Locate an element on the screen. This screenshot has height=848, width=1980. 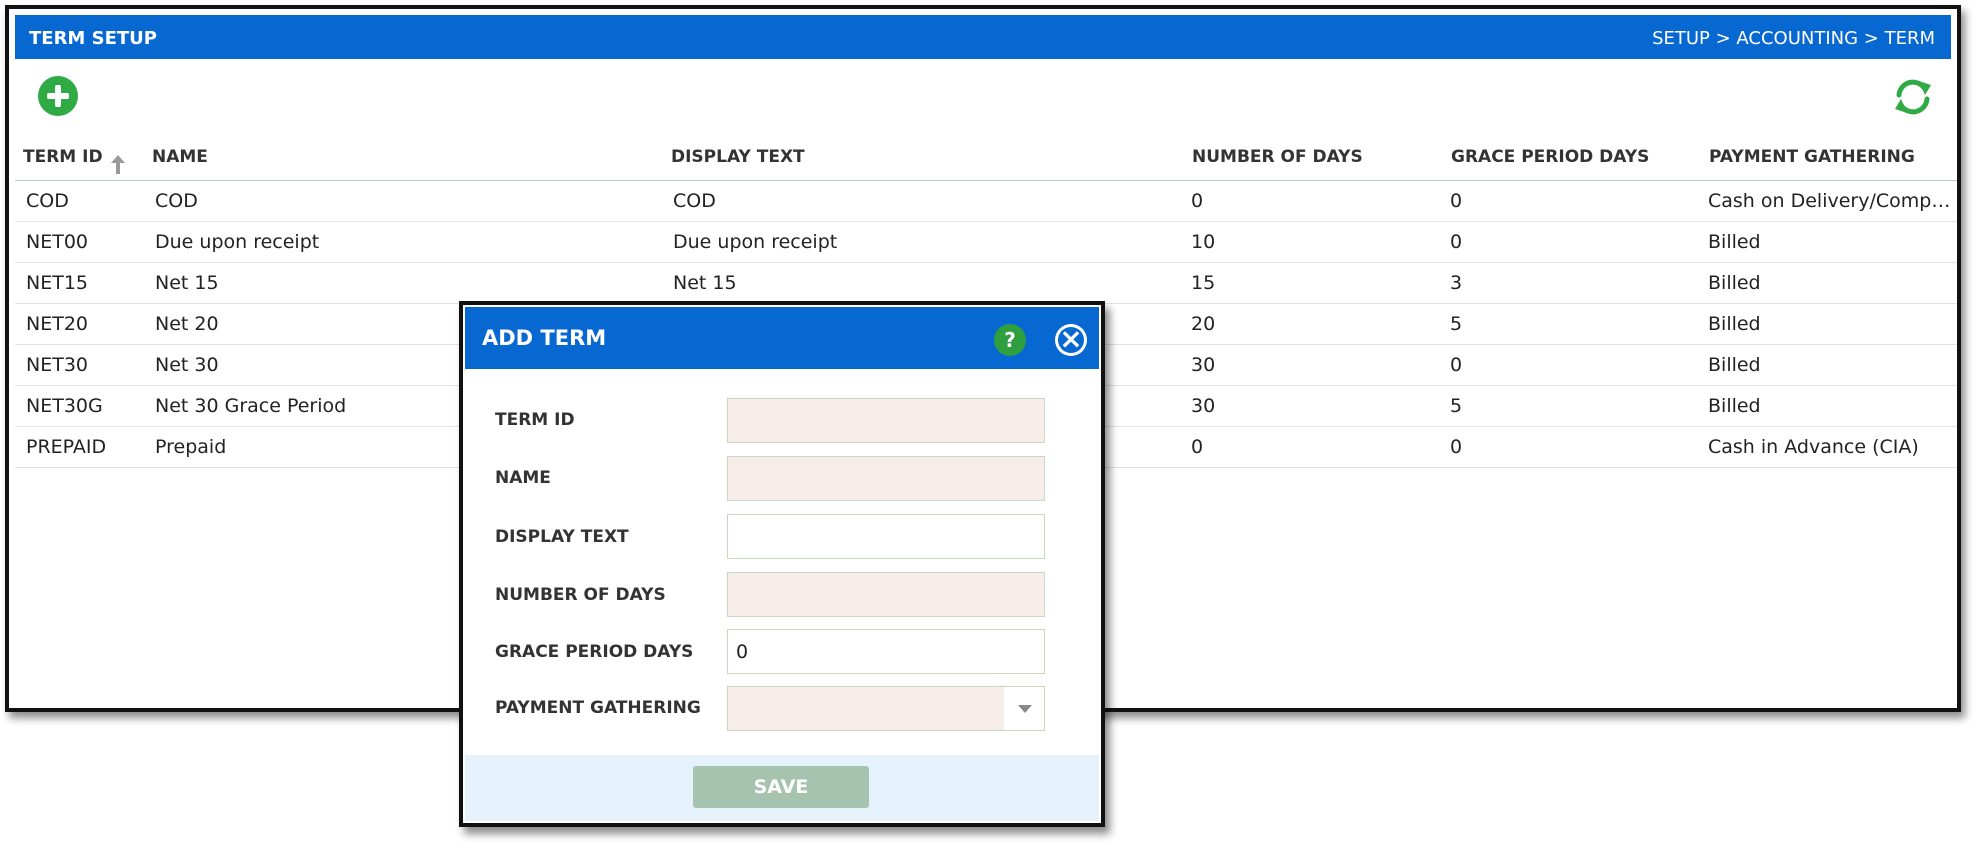
cell-name: Net 30 is located at coordinates (187, 365).